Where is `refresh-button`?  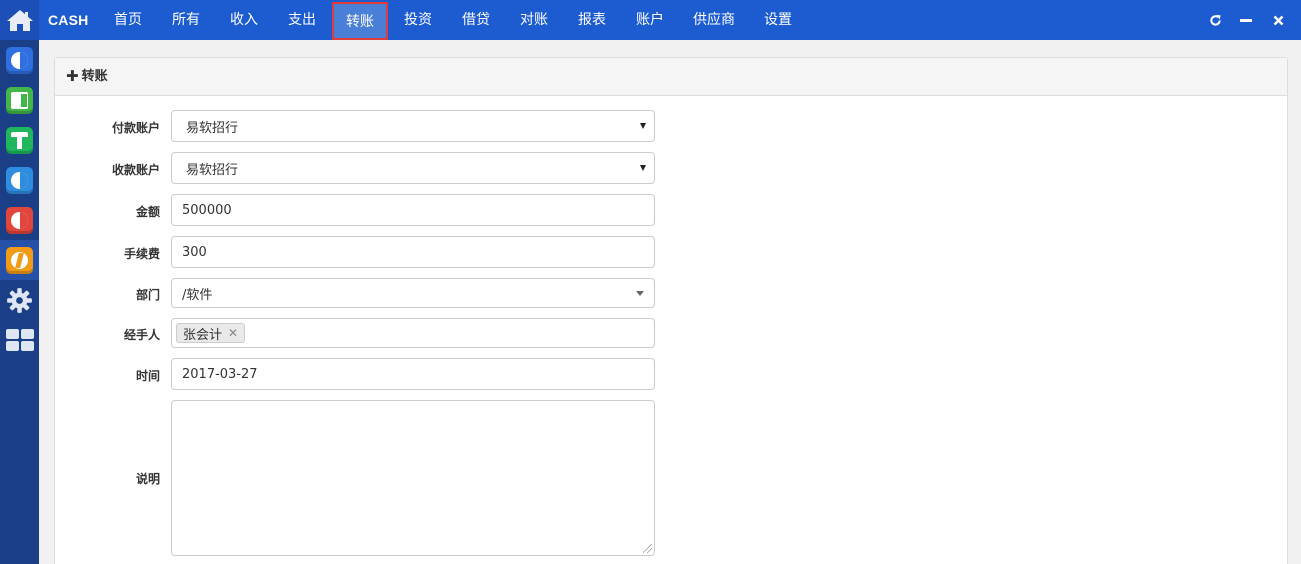 refresh-button is located at coordinates (1215, 20).